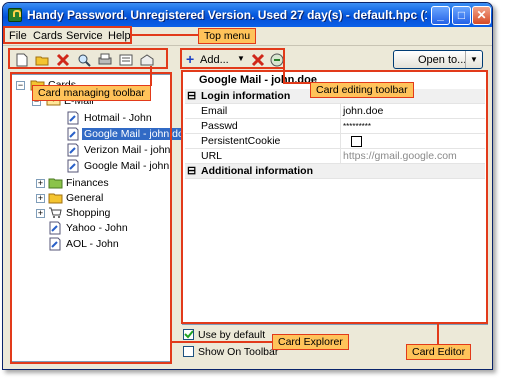 This screenshot has width=505, height=380. Describe the element at coordinates (88, 58) in the screenshot. I see `card-toolbar-highlight-box` at that location.